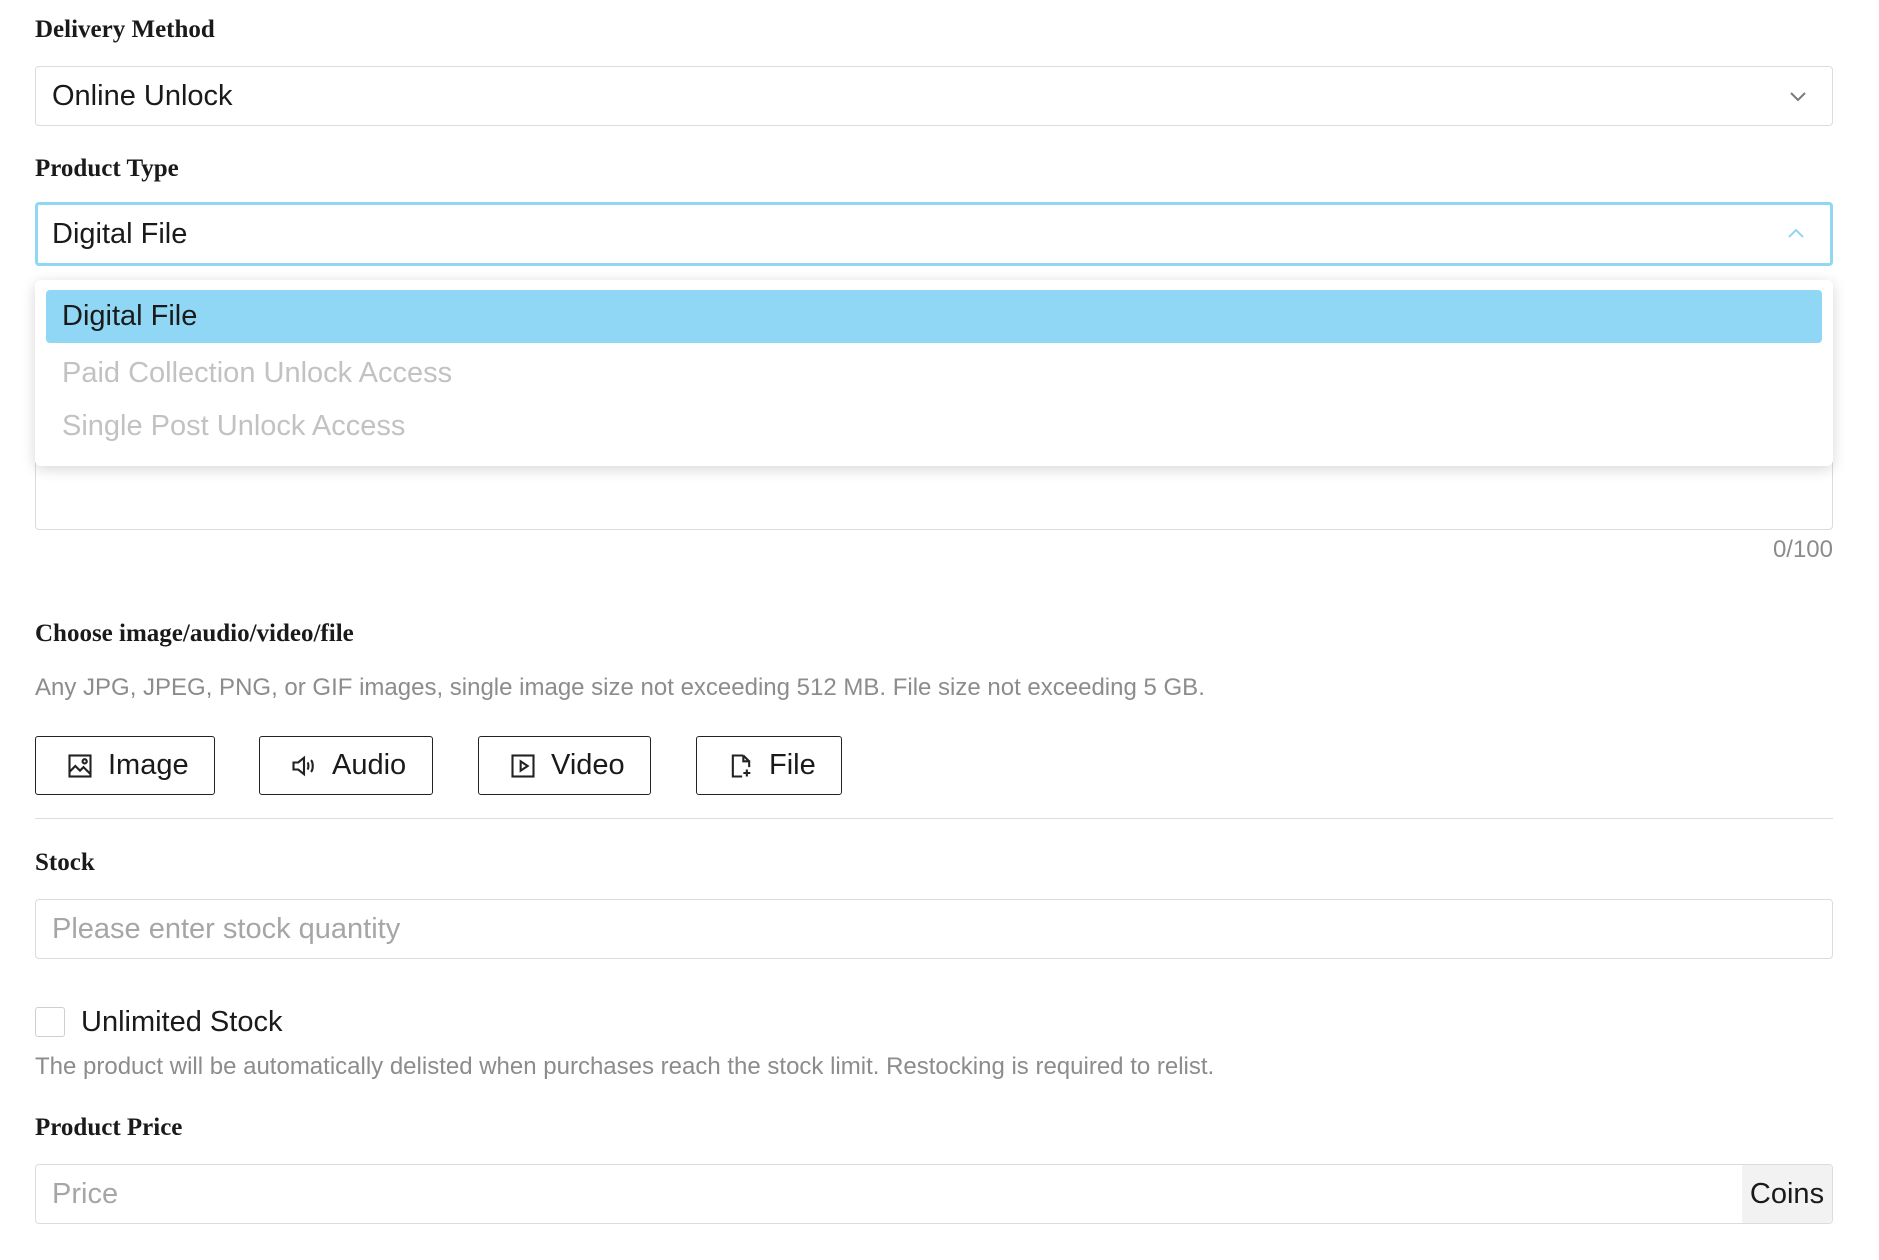  I want to click on stock-input: Please enter stock quantity, so click(934, 929).